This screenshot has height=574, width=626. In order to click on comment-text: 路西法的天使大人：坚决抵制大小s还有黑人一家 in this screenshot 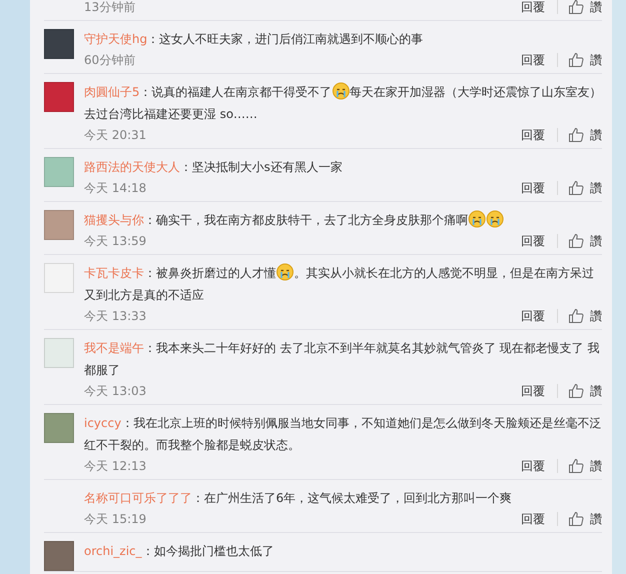, I will do `click(214, 167)`.